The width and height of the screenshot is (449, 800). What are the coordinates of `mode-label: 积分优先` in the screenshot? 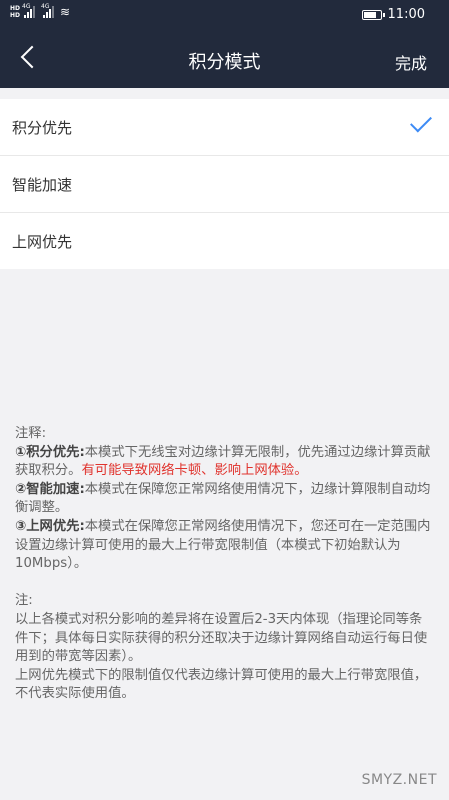 It's located at (42, 127).